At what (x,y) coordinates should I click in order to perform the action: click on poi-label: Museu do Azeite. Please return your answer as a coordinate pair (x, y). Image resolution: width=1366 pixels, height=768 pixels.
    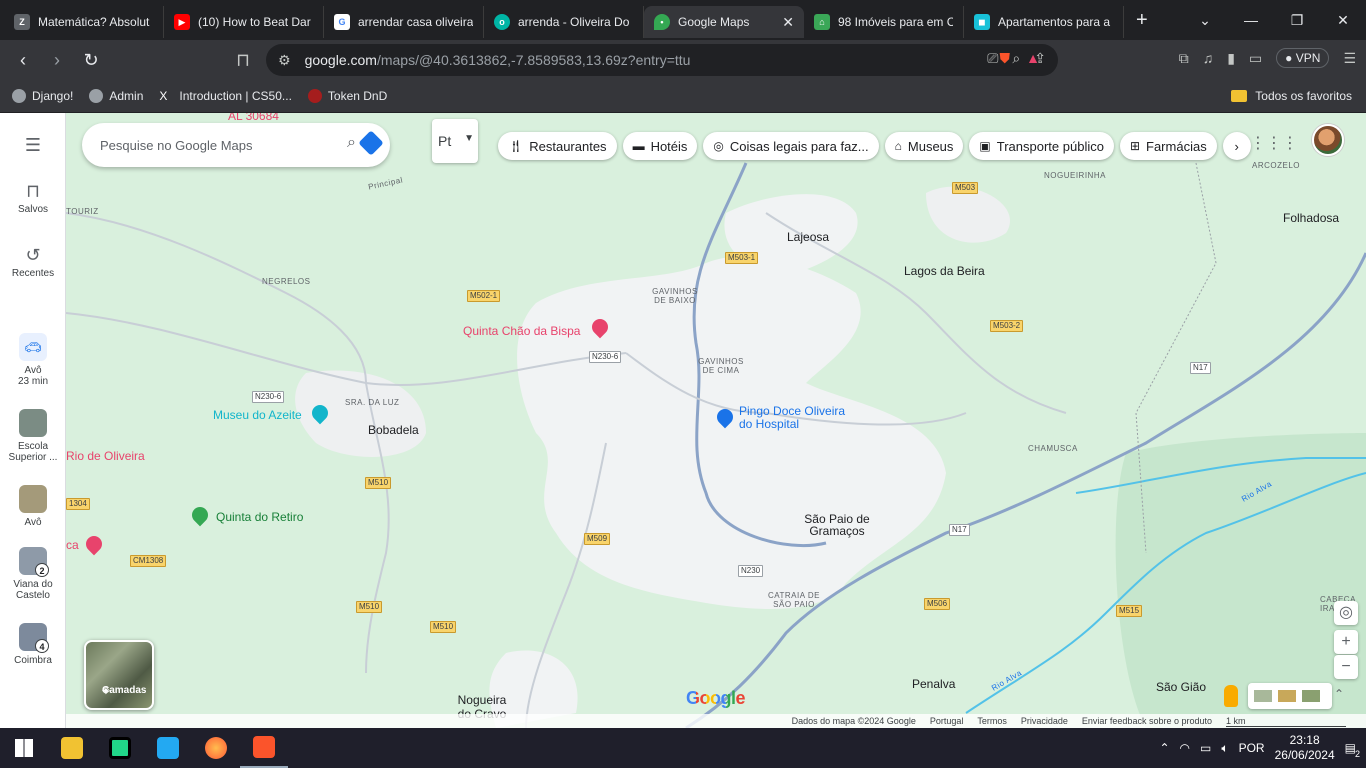
    Looking at the image, I should click on (257, 415).